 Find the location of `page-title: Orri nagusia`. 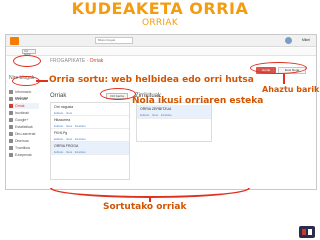

page-title: Orri nagusia is located at coordinates (64, 107).